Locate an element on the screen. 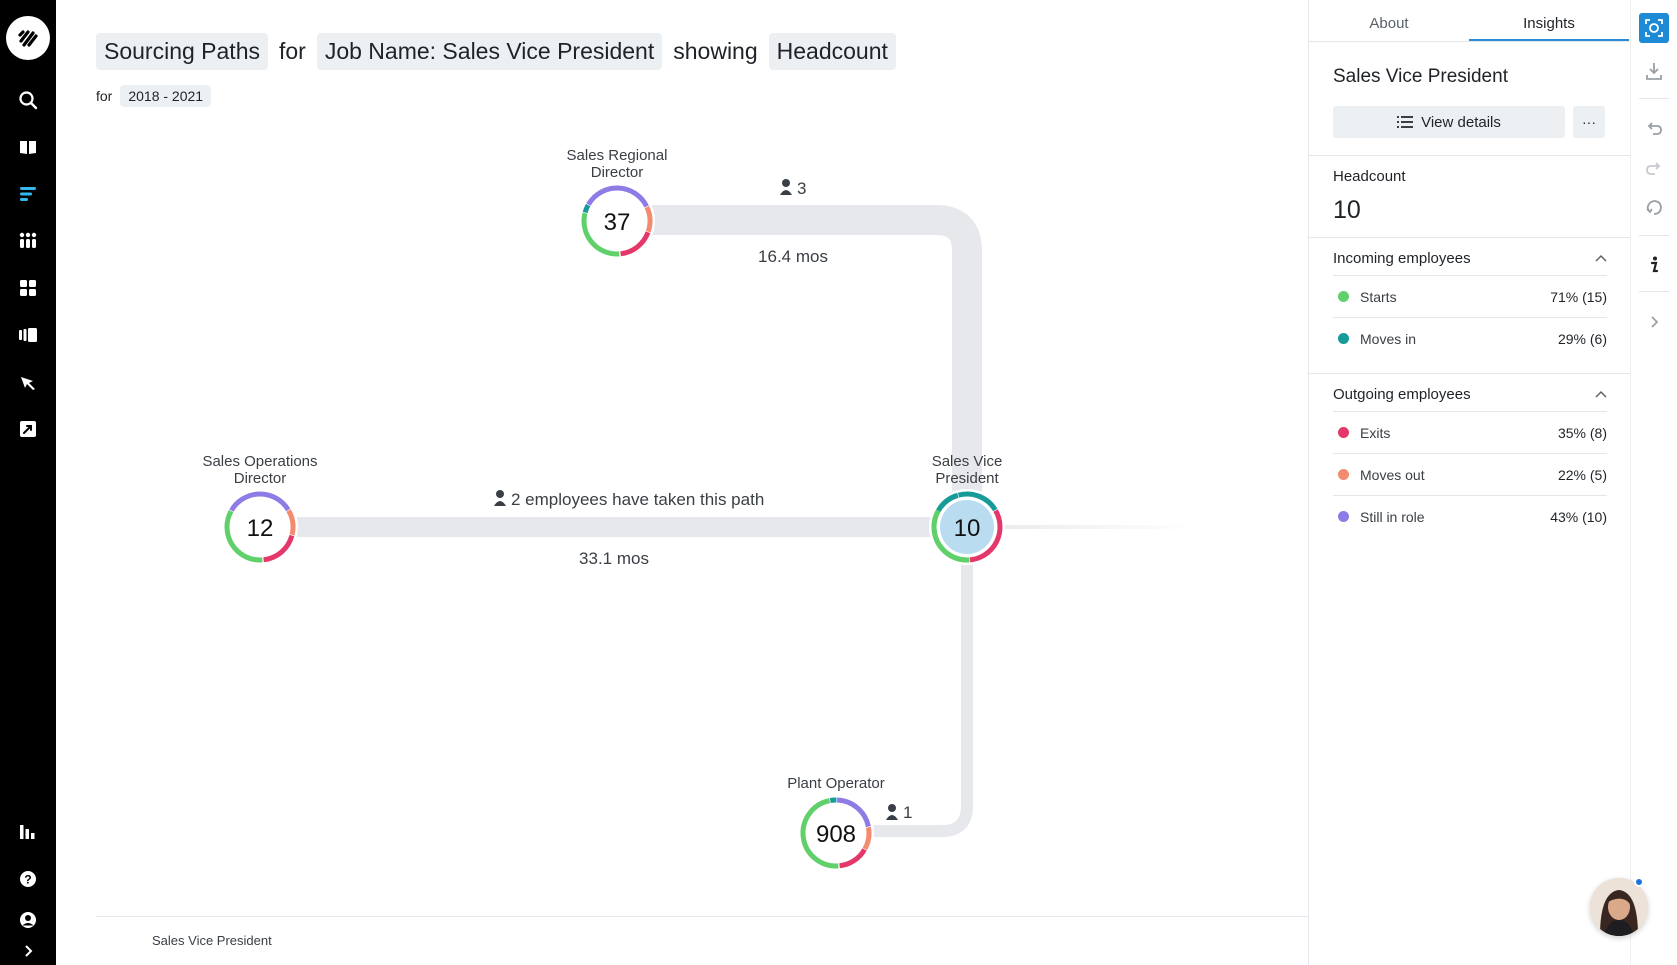  node-sales-regional-director: Sales Regional Director 37 is located at coordinates (617, 203).